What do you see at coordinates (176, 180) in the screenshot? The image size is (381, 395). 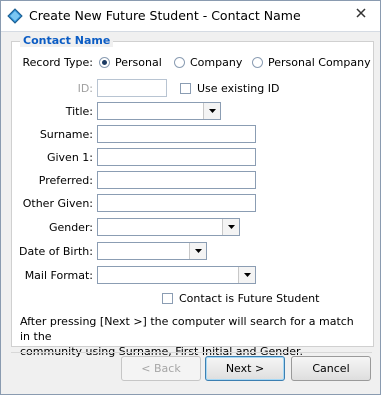 I see `preferred-field` at bounding box center [176, 180].